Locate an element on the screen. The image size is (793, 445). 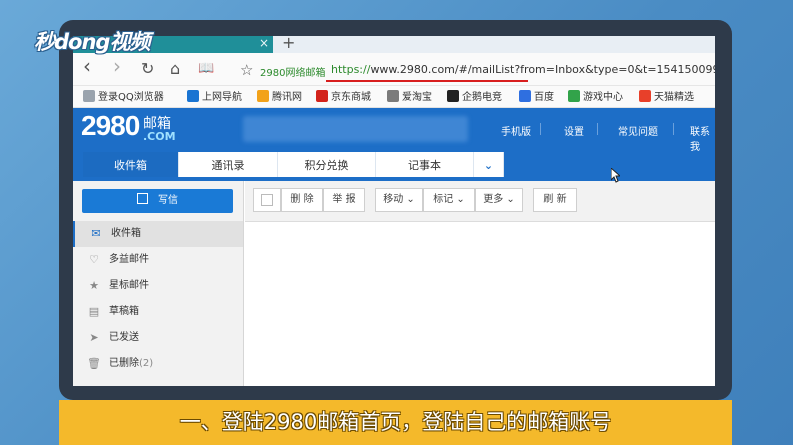
penguin-icon is located at coordinates (453, 96).